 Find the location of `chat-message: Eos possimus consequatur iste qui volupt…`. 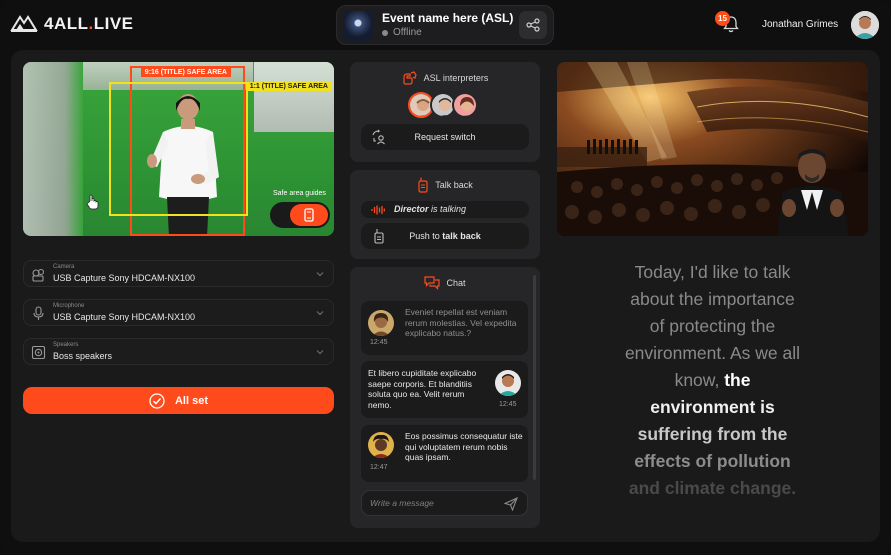

chat-message: Eos possimus consequatur iste qui volupt… is located at coordinates (444, 453).